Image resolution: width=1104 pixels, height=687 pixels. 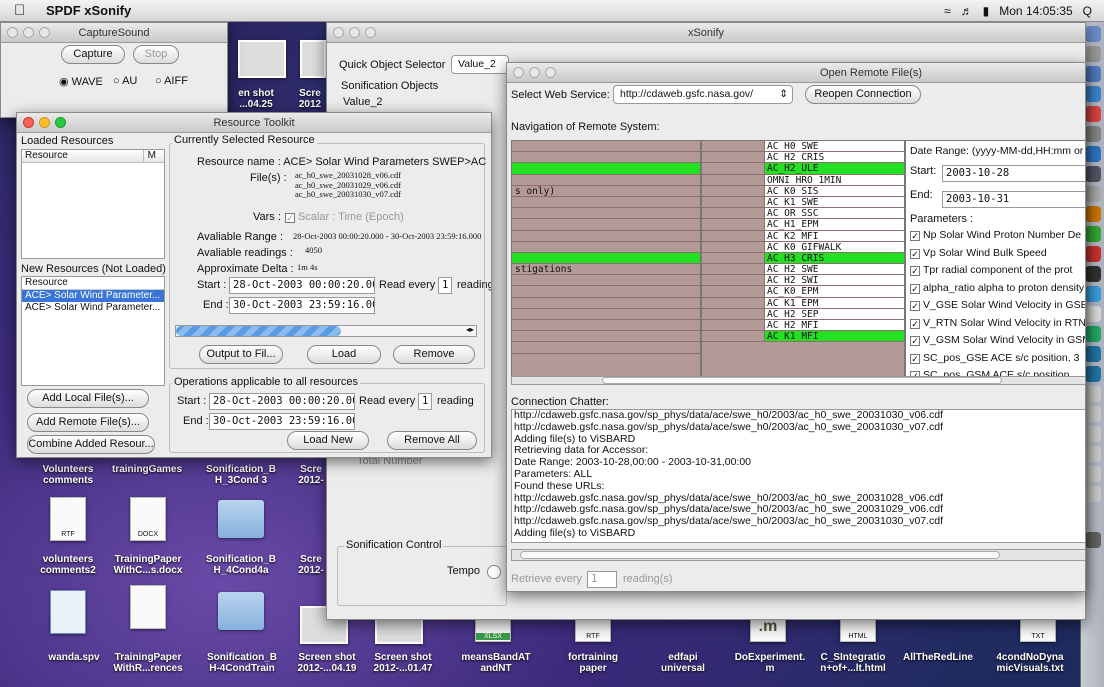 I want to click on wanda-spv-icon, so click(x=68, y=612).